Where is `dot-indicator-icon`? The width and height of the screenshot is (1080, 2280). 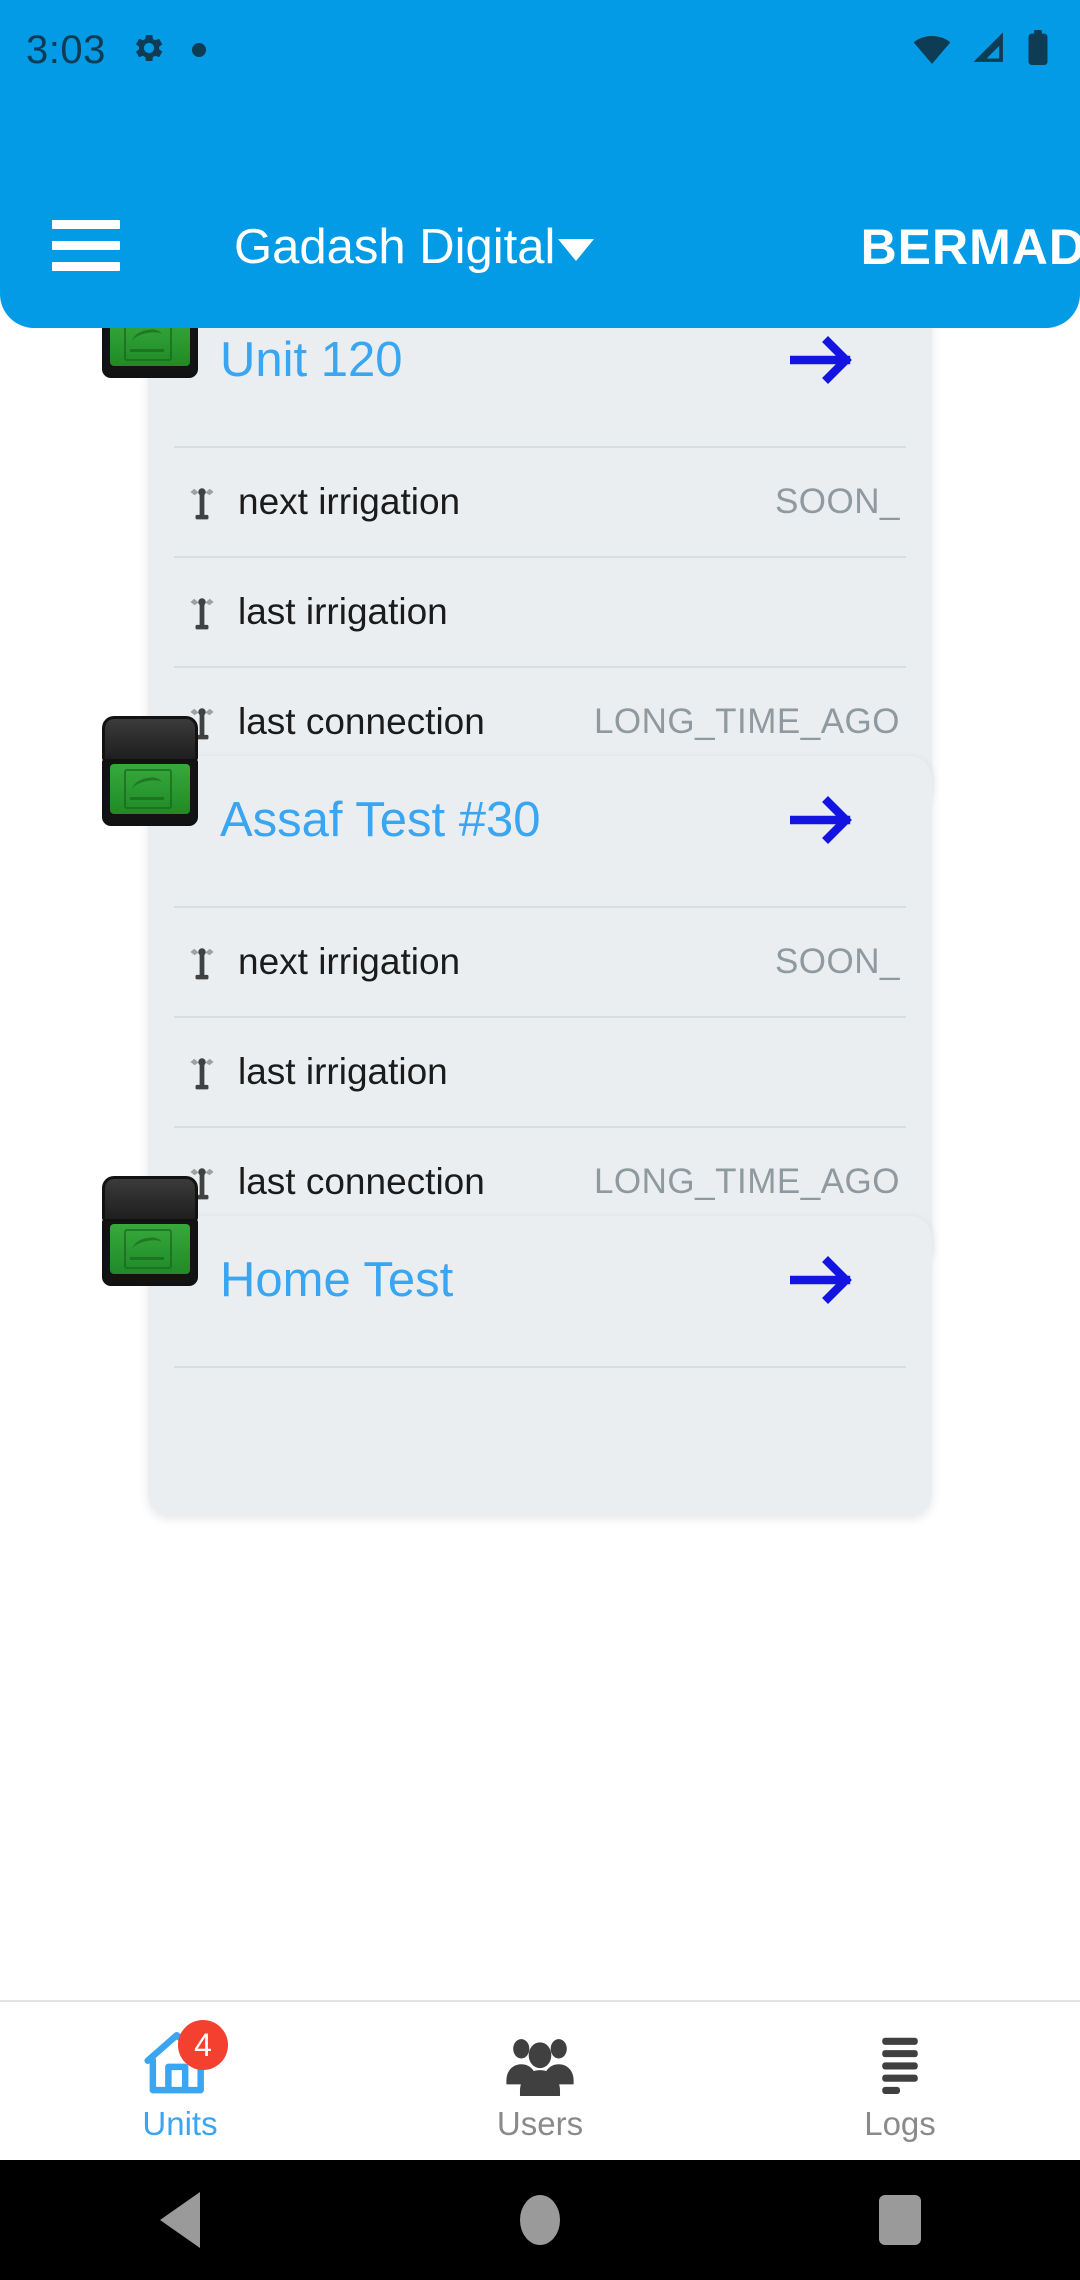 dot-indicator-icon is located at coordinates (198, 50).